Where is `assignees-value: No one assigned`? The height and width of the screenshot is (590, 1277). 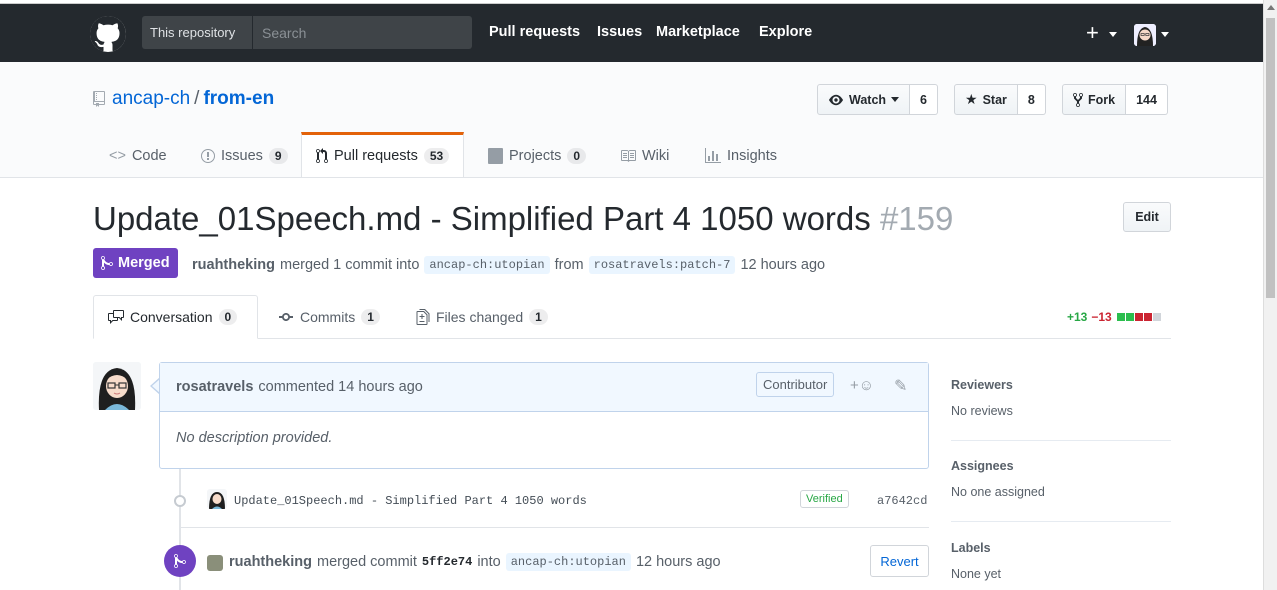 assignees-value: No one assigned is located at coordinates (998, 492).